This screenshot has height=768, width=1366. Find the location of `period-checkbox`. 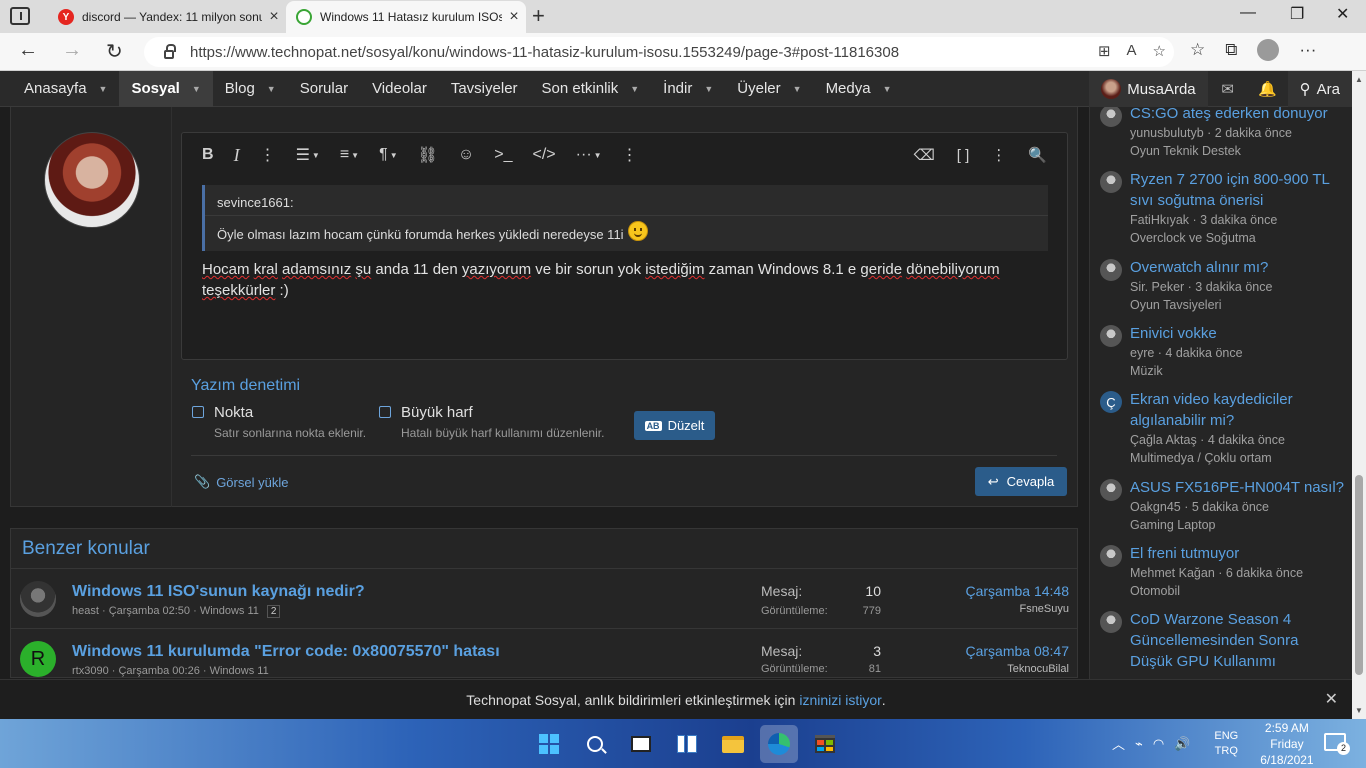

period-checkbox is located at coordinates (198, 412).